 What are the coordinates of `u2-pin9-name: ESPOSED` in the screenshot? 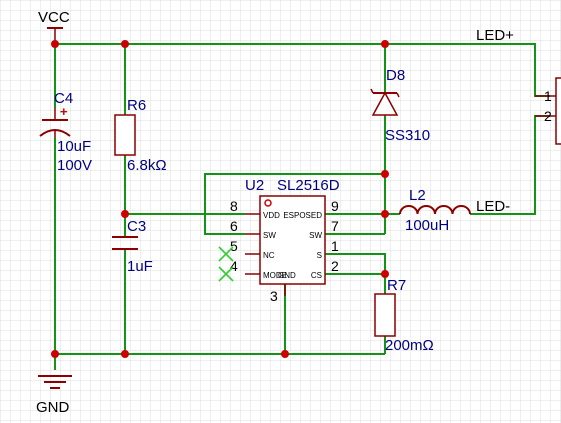 It's located at (302, 215).